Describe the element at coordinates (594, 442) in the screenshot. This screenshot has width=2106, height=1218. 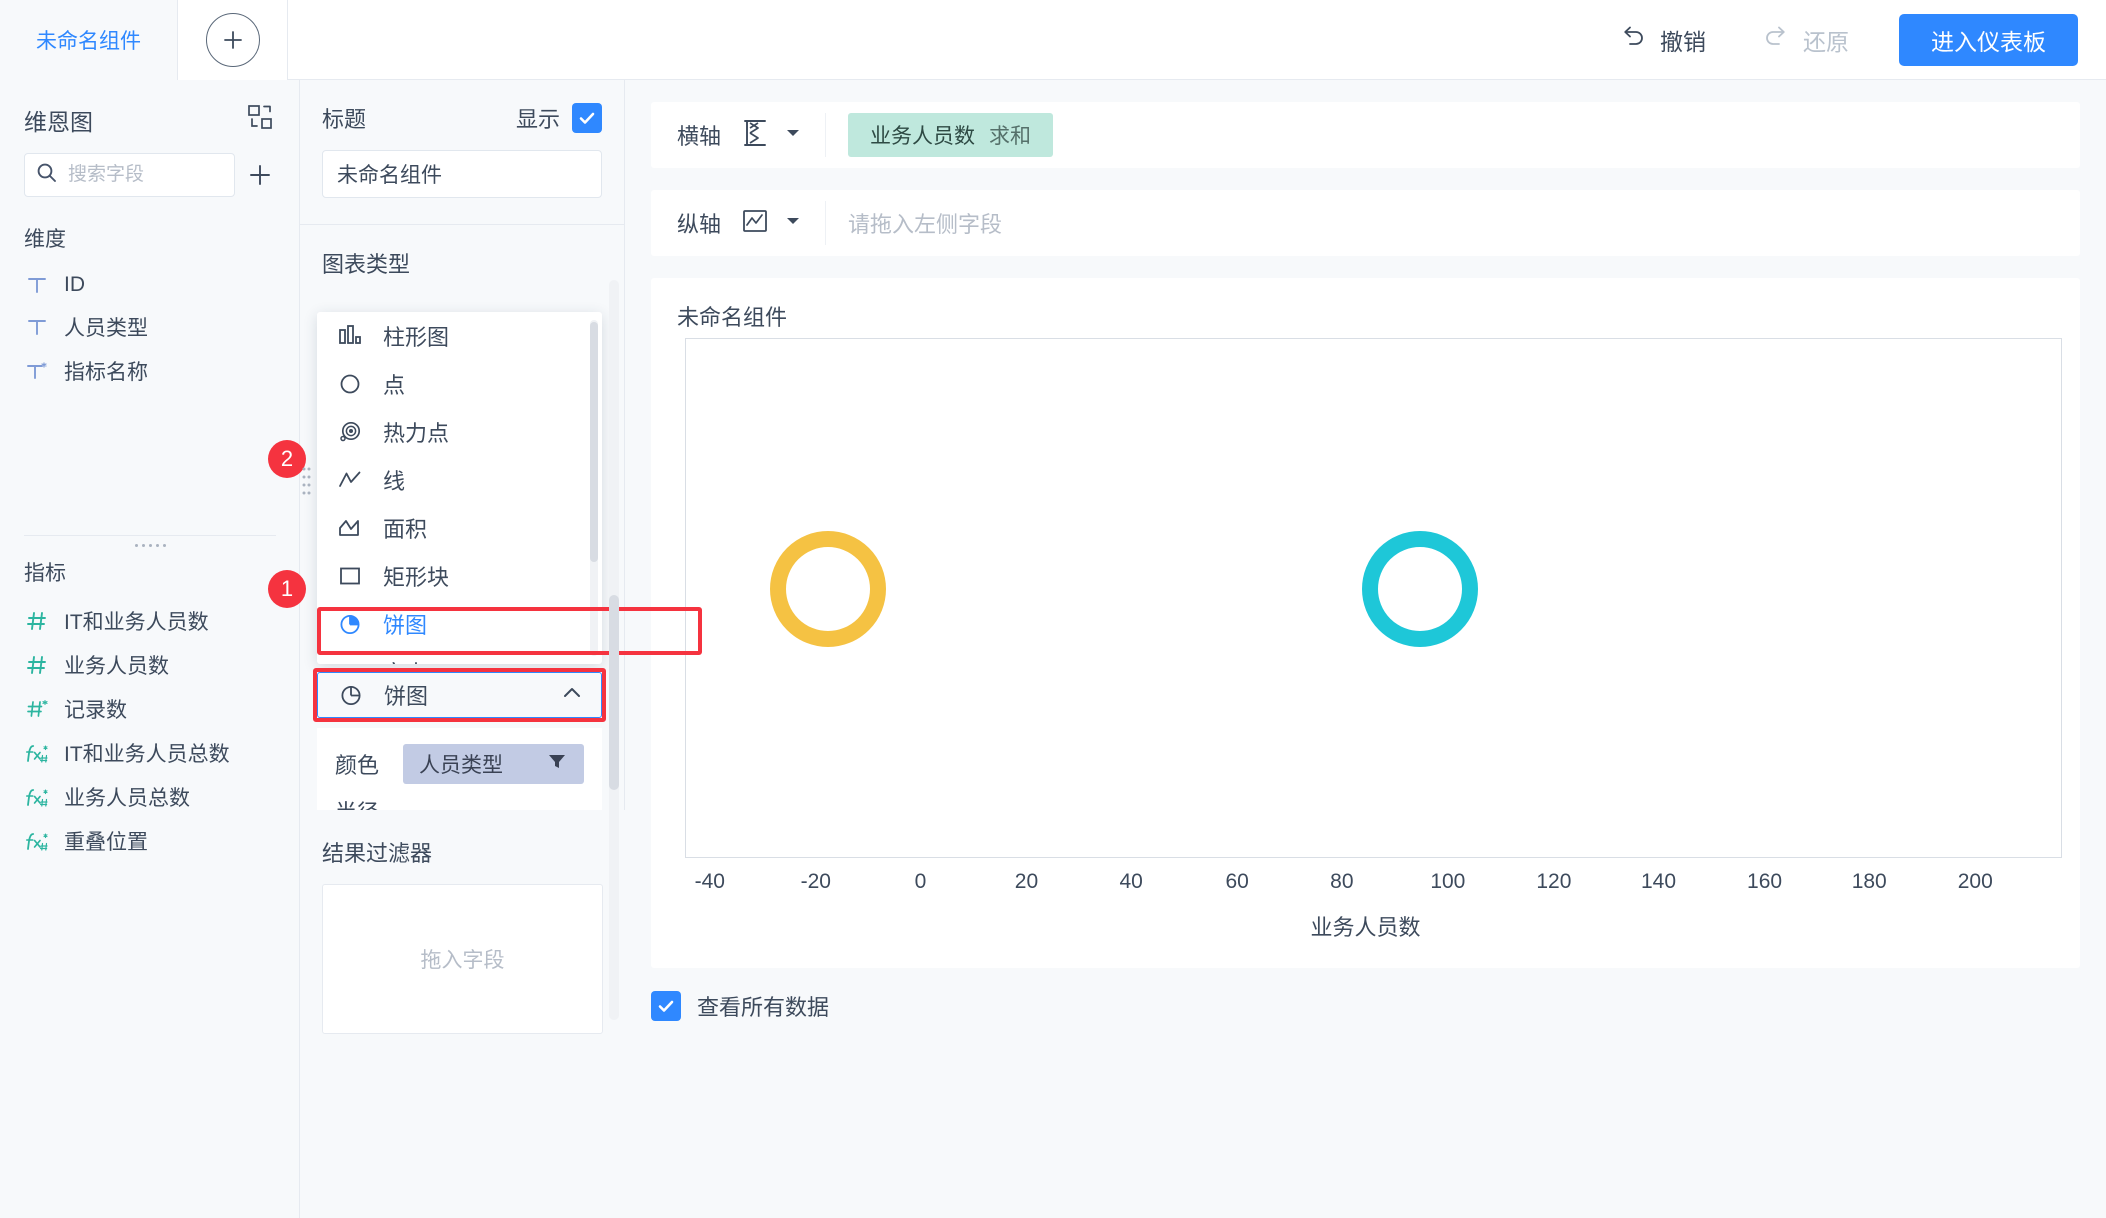
I see `dropdown-scrollbar-thumb` at that location.